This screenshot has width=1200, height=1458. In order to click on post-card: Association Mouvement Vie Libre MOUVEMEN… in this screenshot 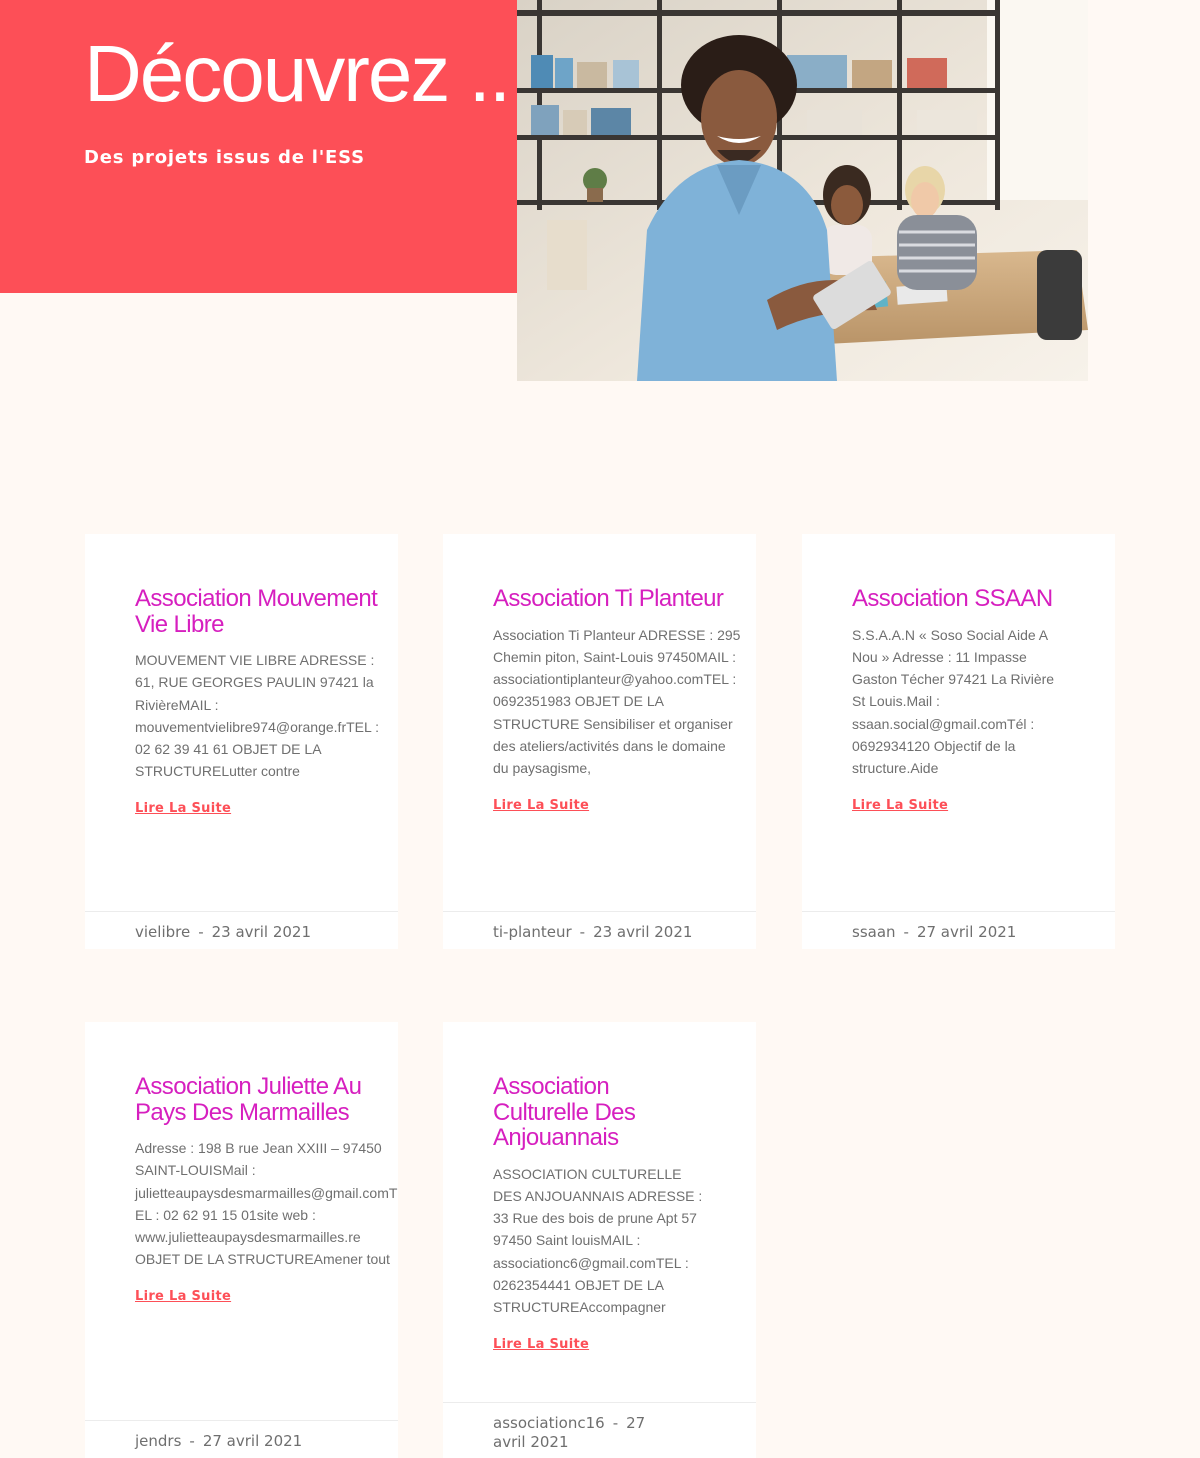, I will do `click(241, 741)`.